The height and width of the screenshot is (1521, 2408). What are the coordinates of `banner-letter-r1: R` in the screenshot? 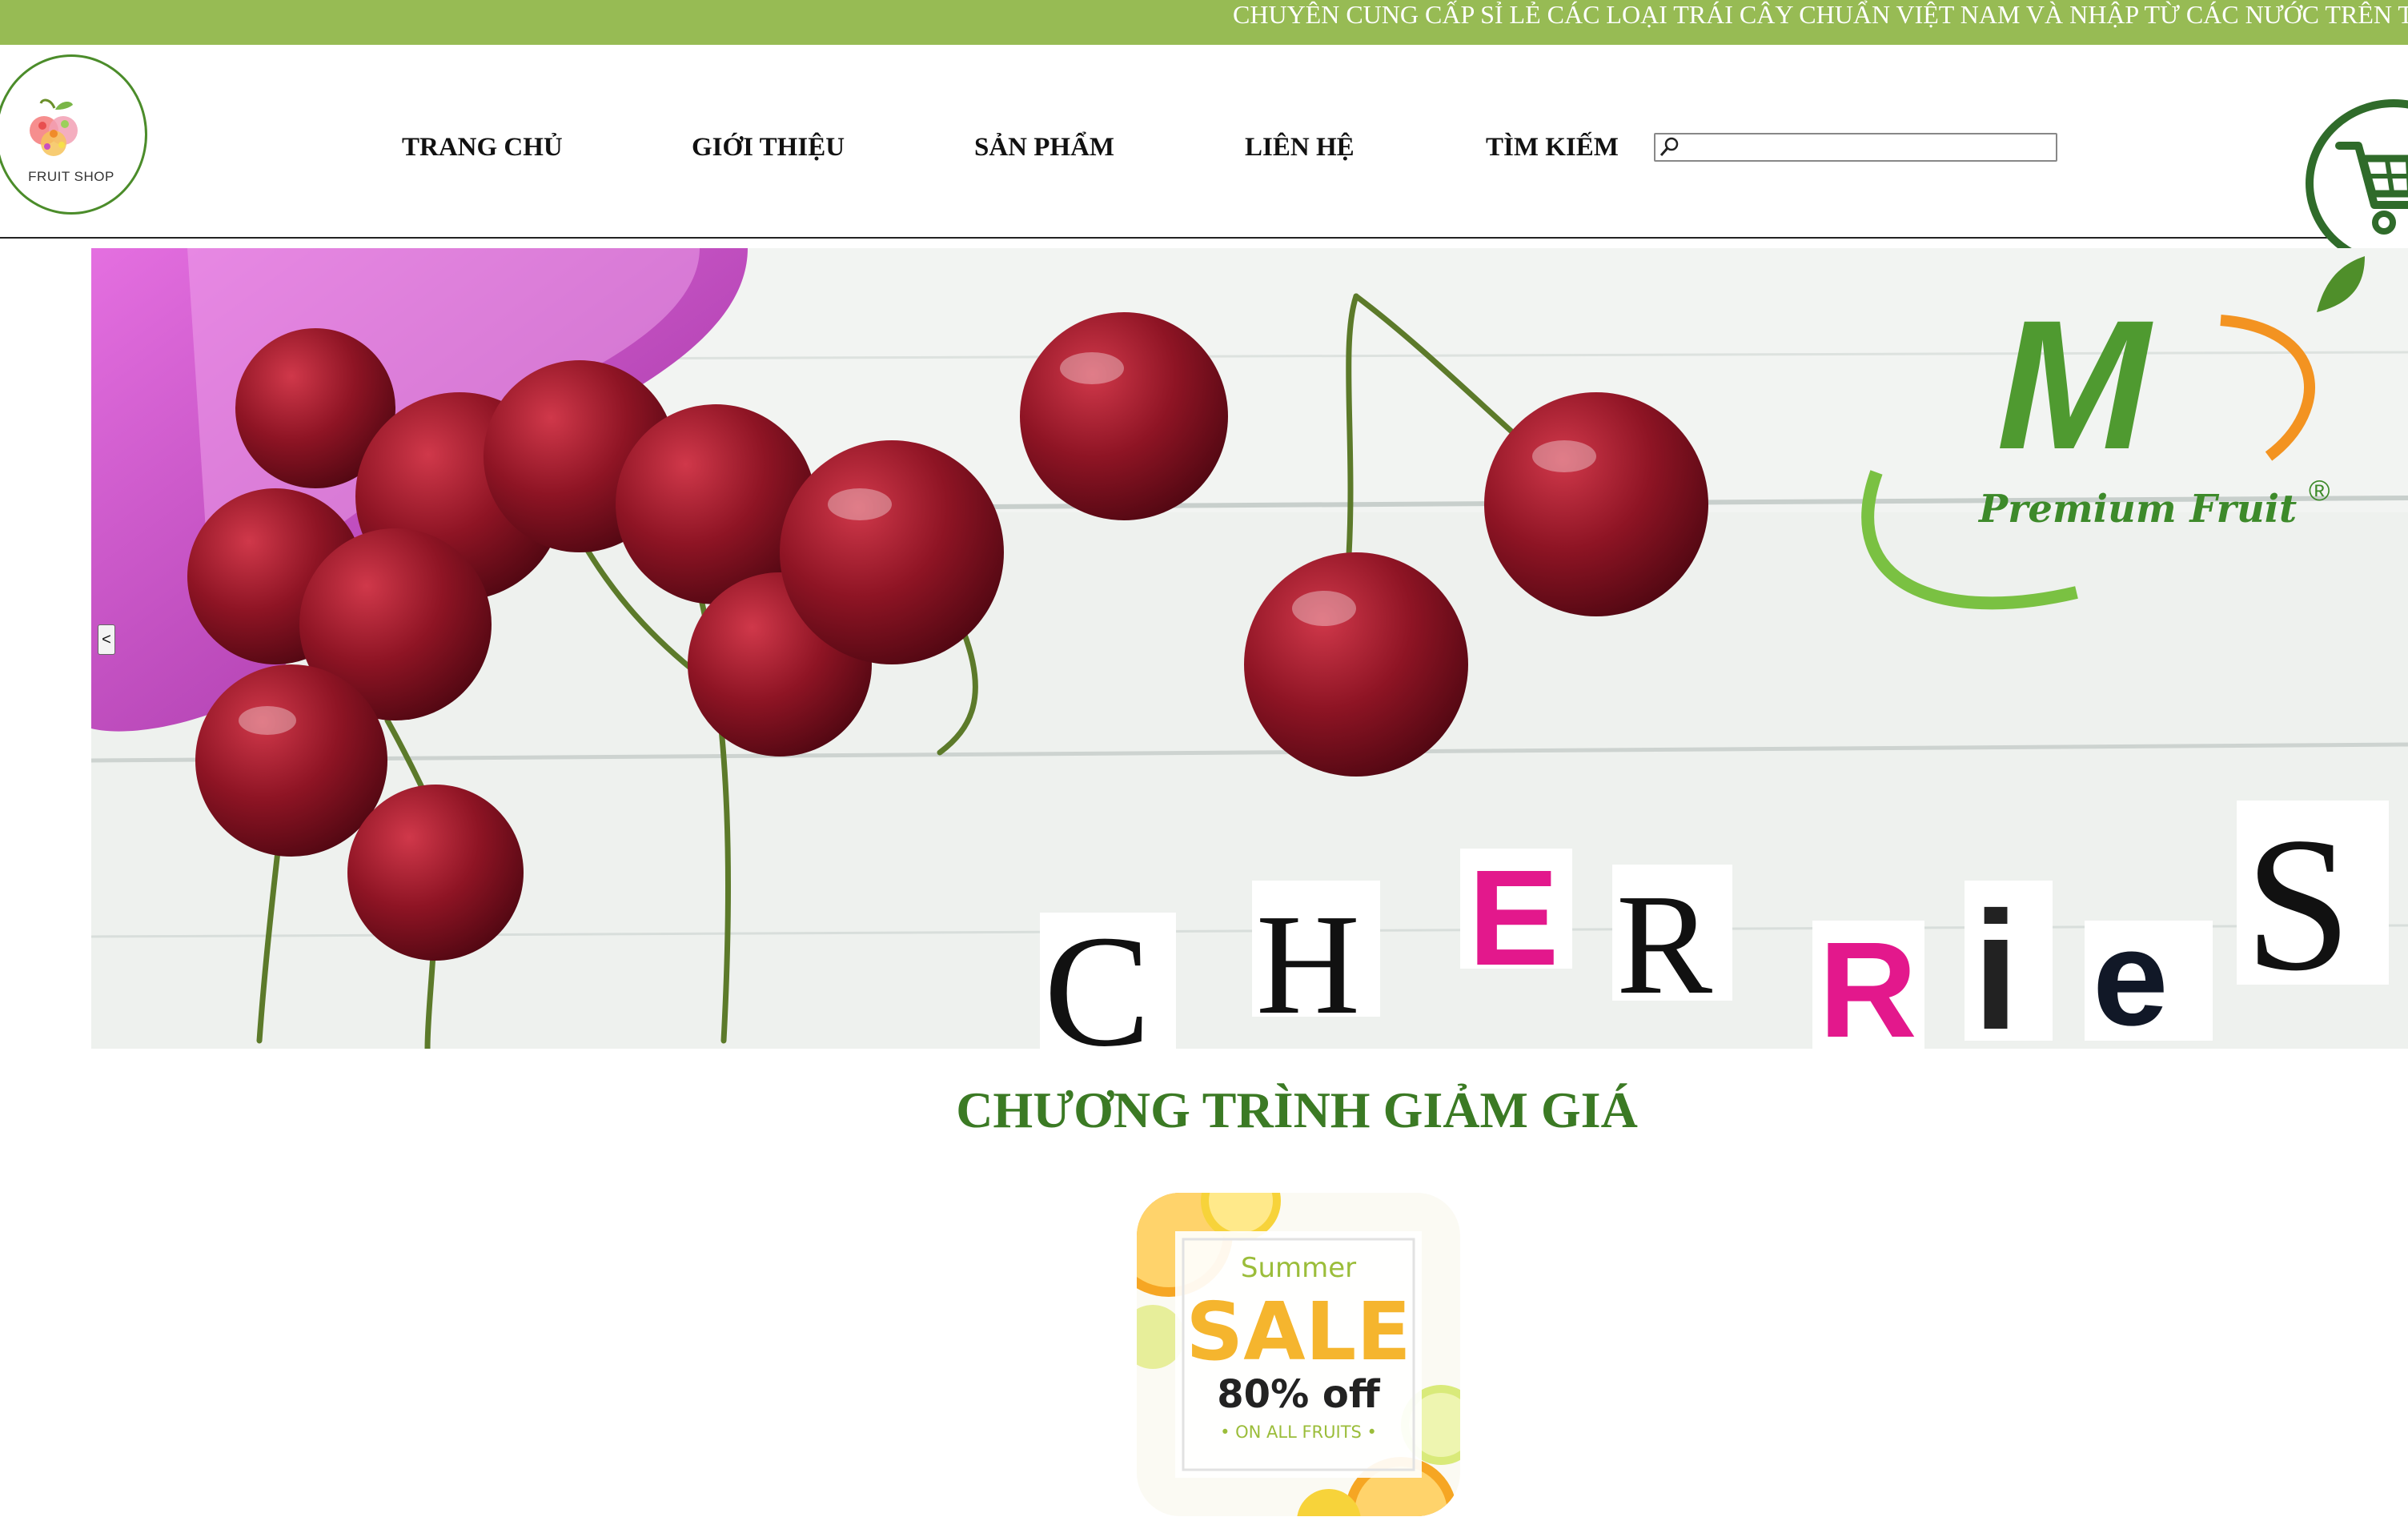 It's located at (1664, 944).